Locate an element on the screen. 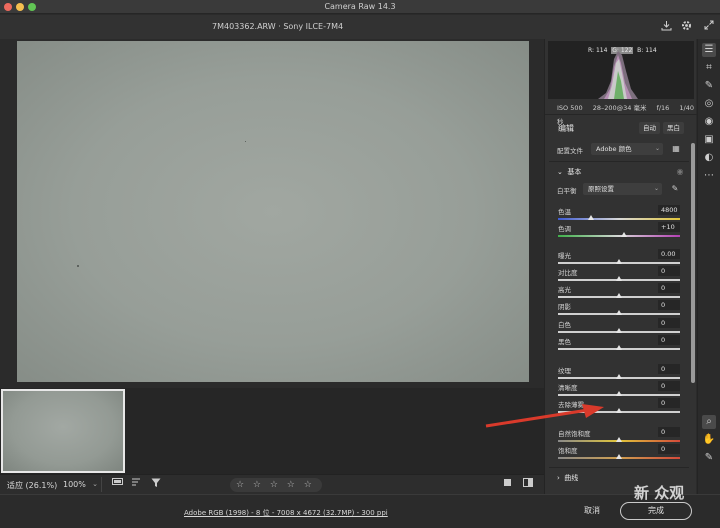 This screenshot has width=720, height=528. sliders-icon: ☰ is located at coordinates (709, 50).